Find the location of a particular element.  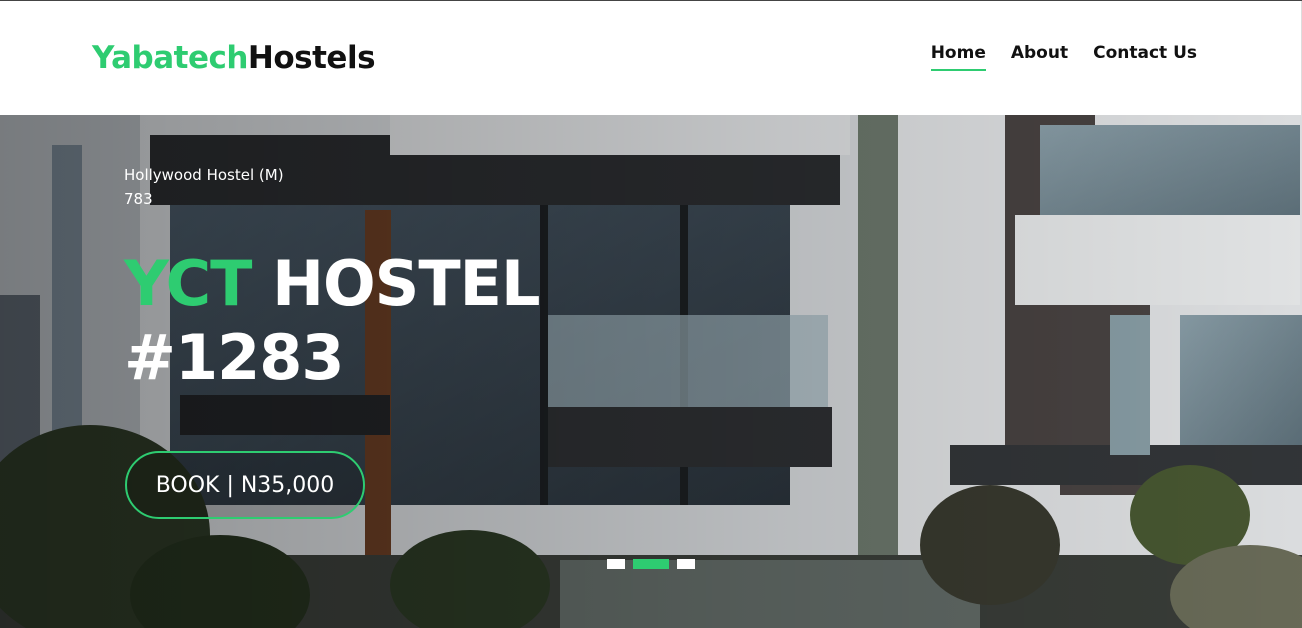

site-logo: YabatechHostels is located at coordinates (234, 58).